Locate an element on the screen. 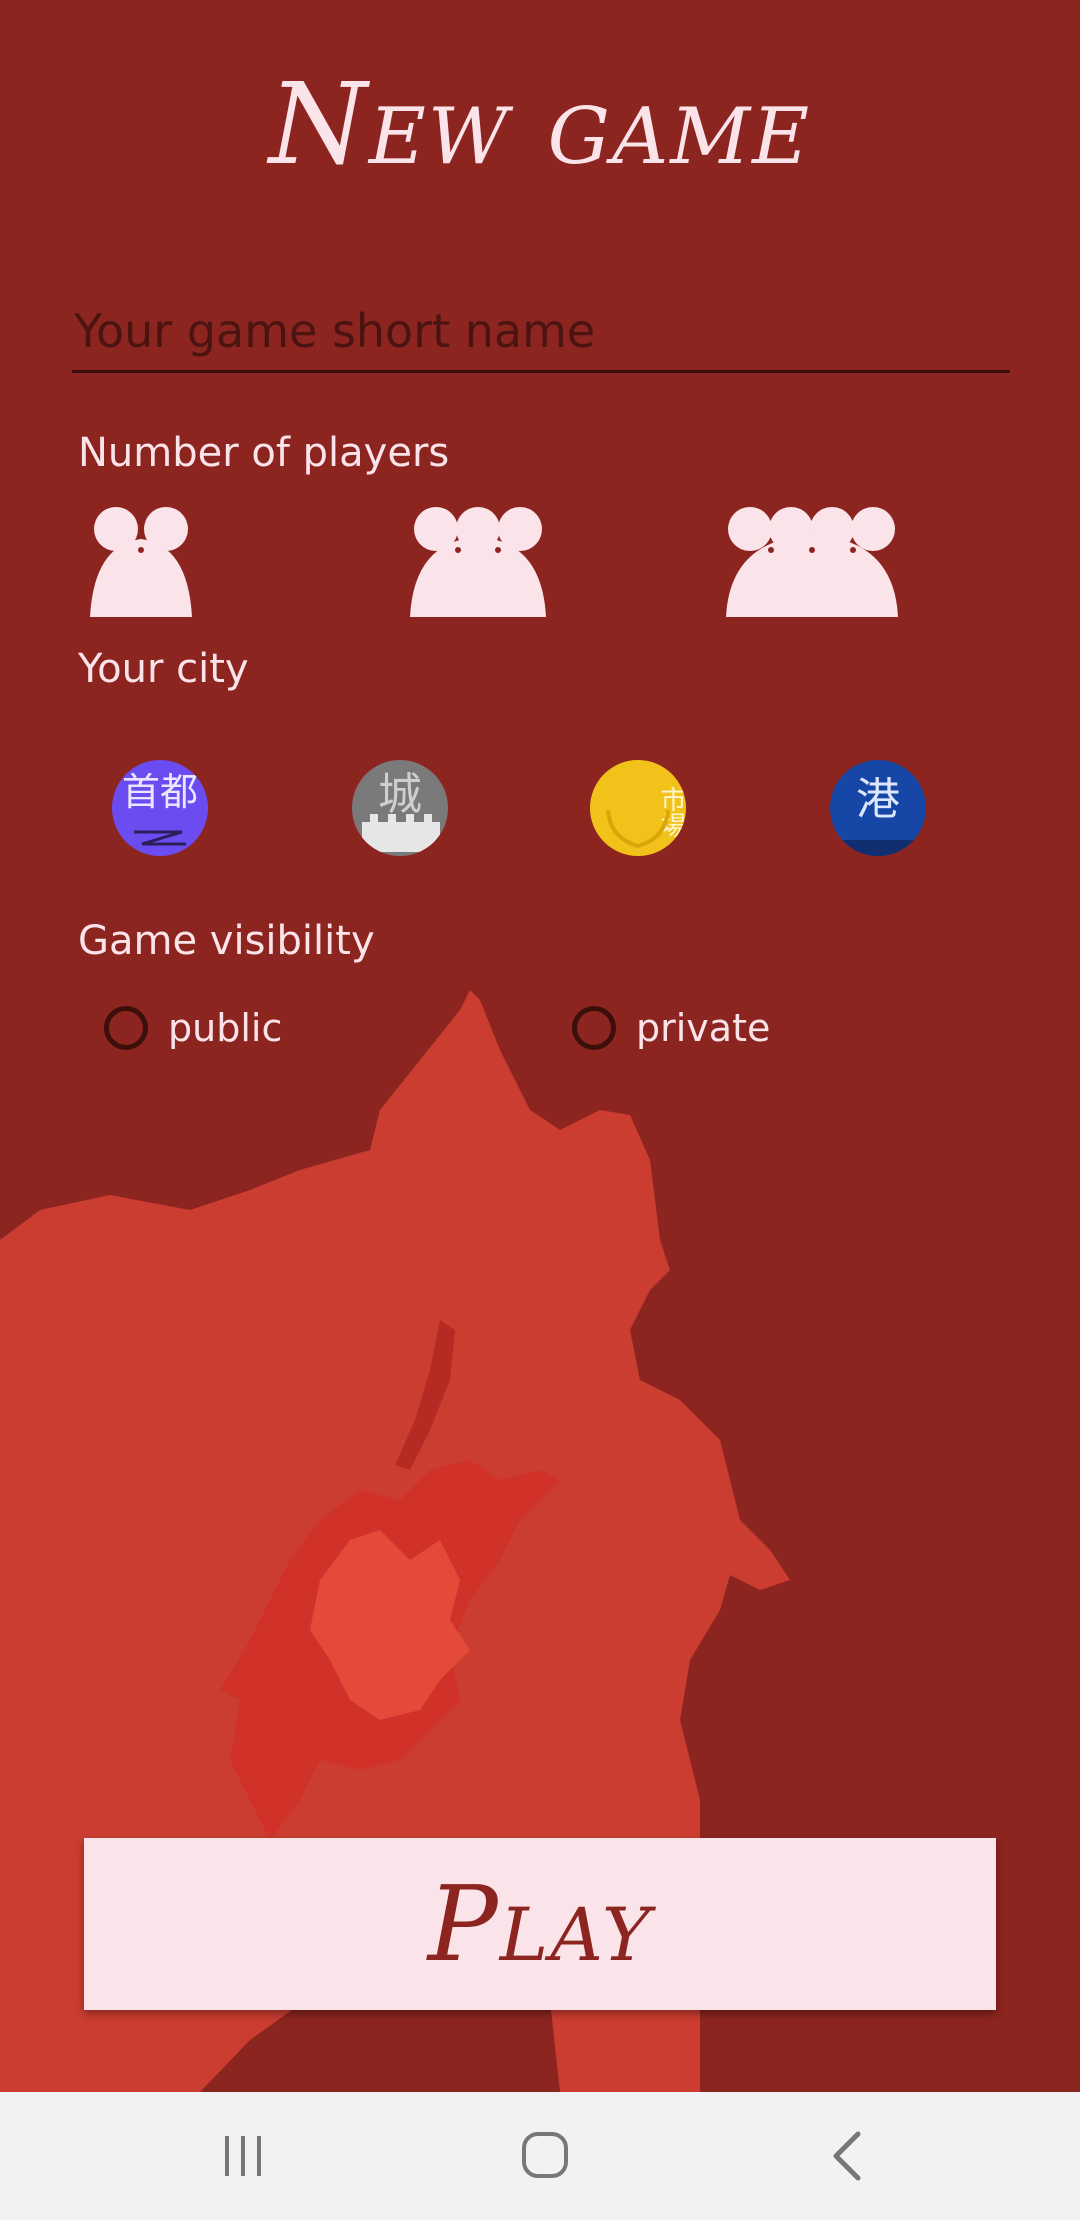 The width and height of the screenshot is (1080, 2220). city-option-castle: 城 is located at coordinates (400, 808).